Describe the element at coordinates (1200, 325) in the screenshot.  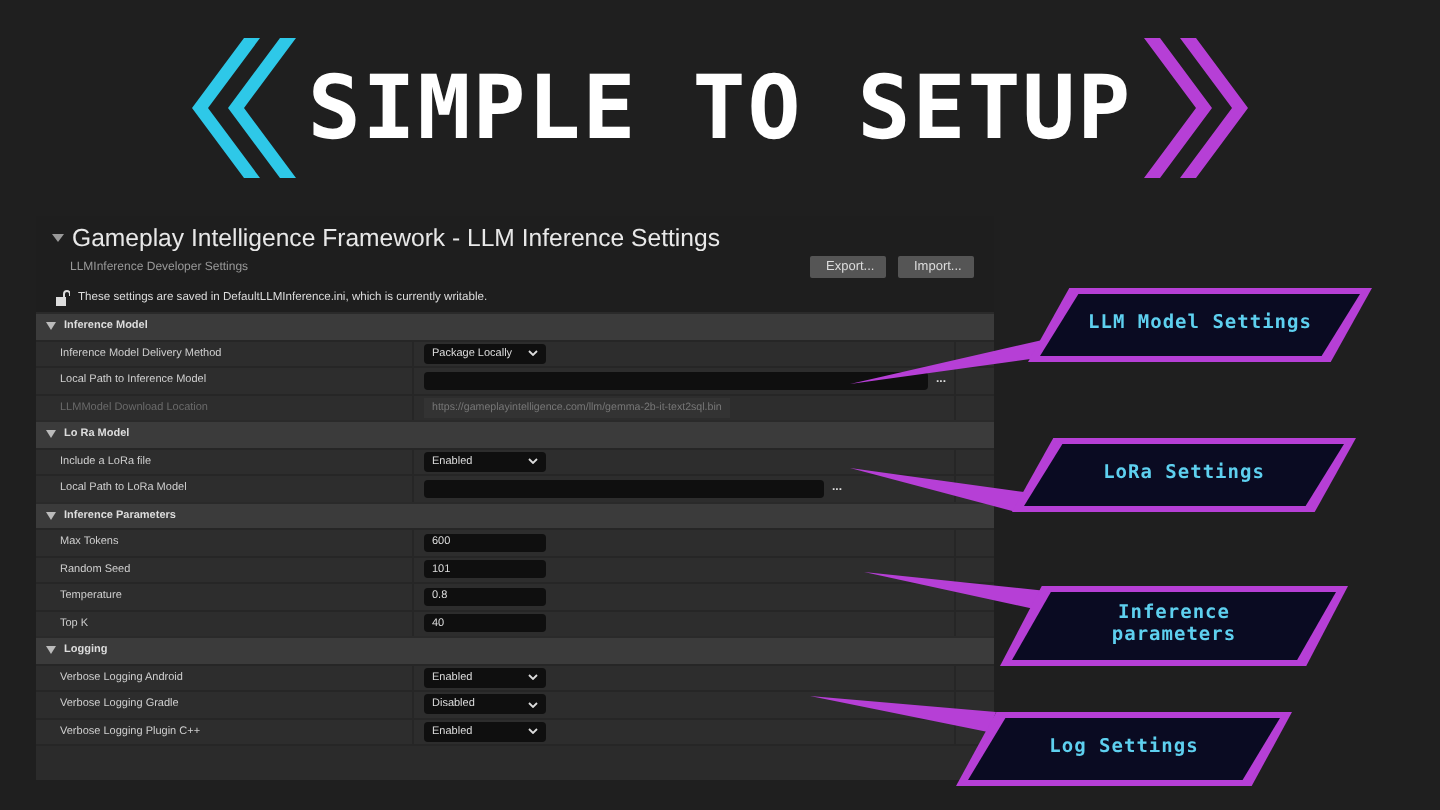
I see `callout-label: LLM Model Settings` at that location.